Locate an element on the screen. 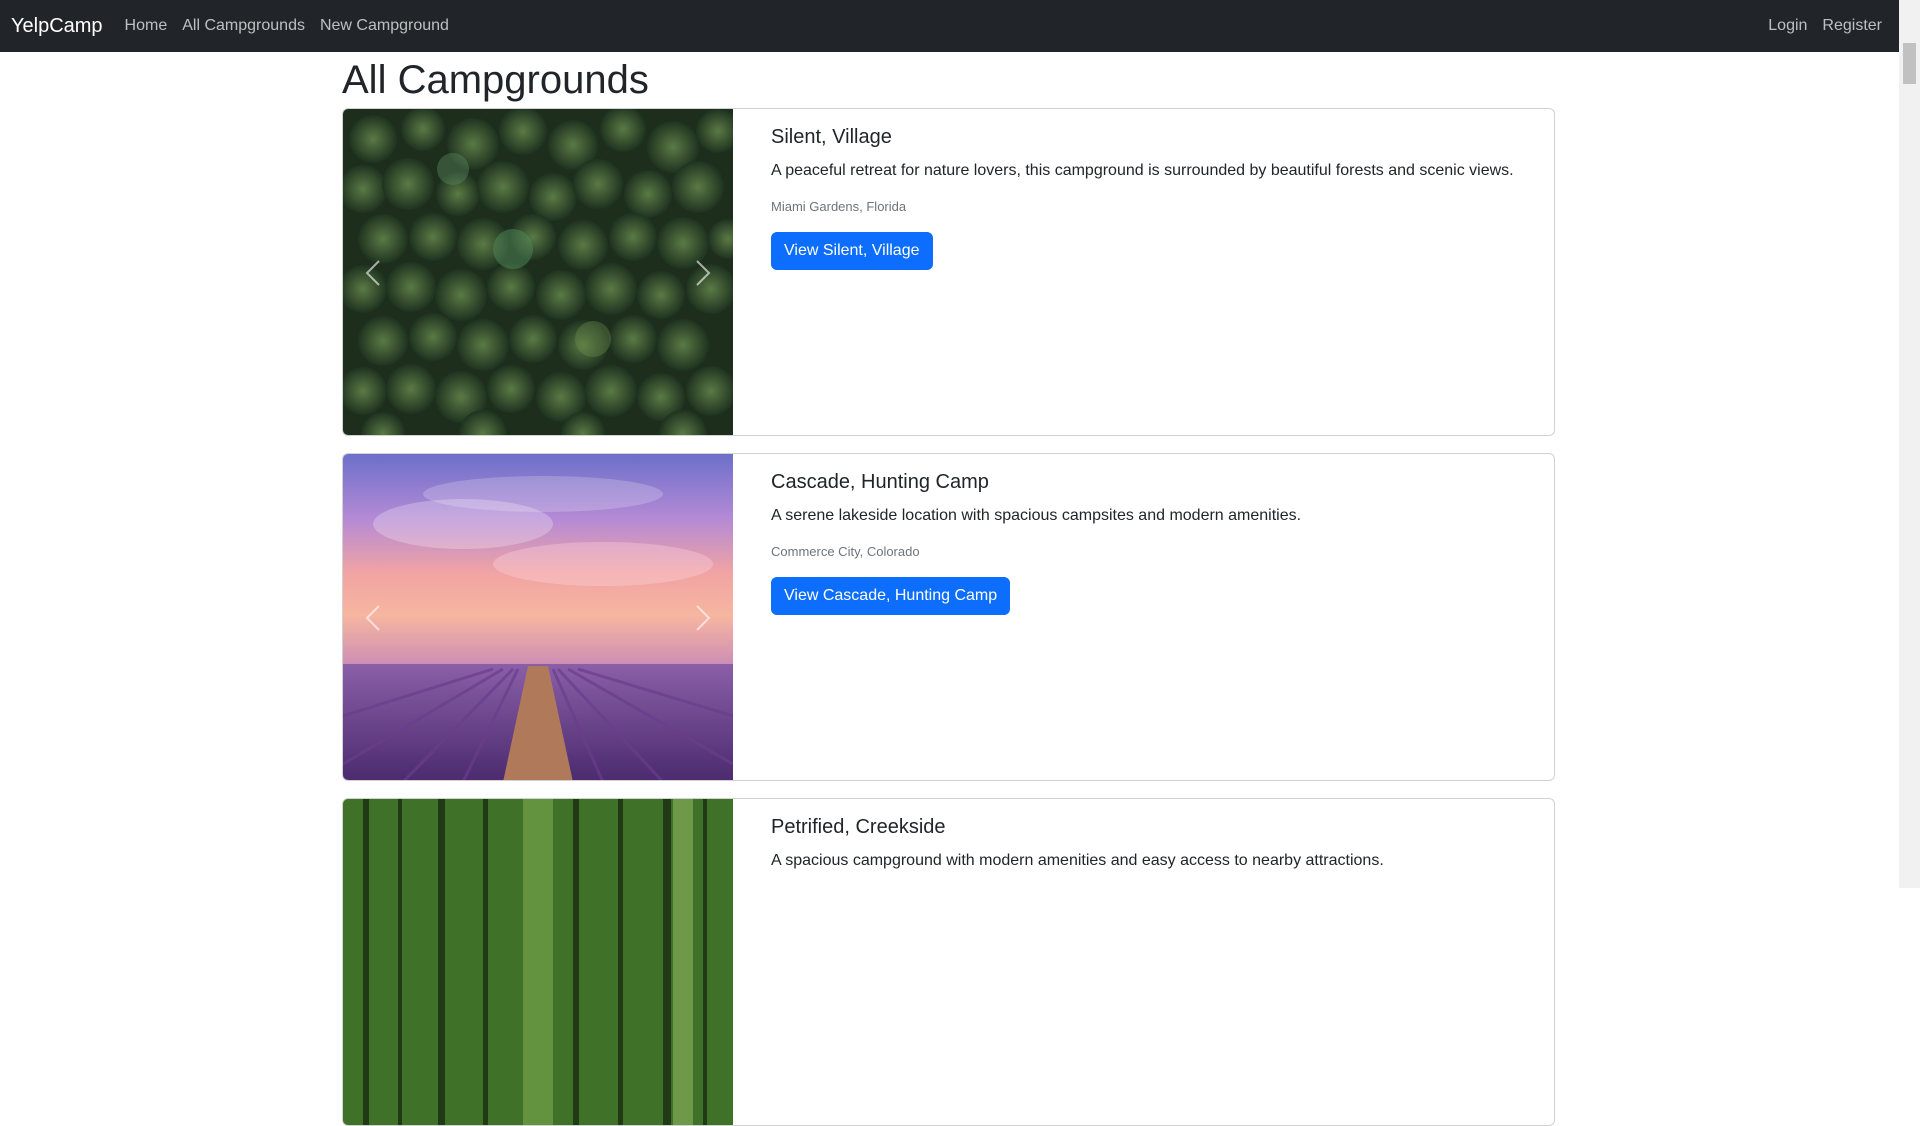  page-scrollbar is located at coordinates (1909, 444).